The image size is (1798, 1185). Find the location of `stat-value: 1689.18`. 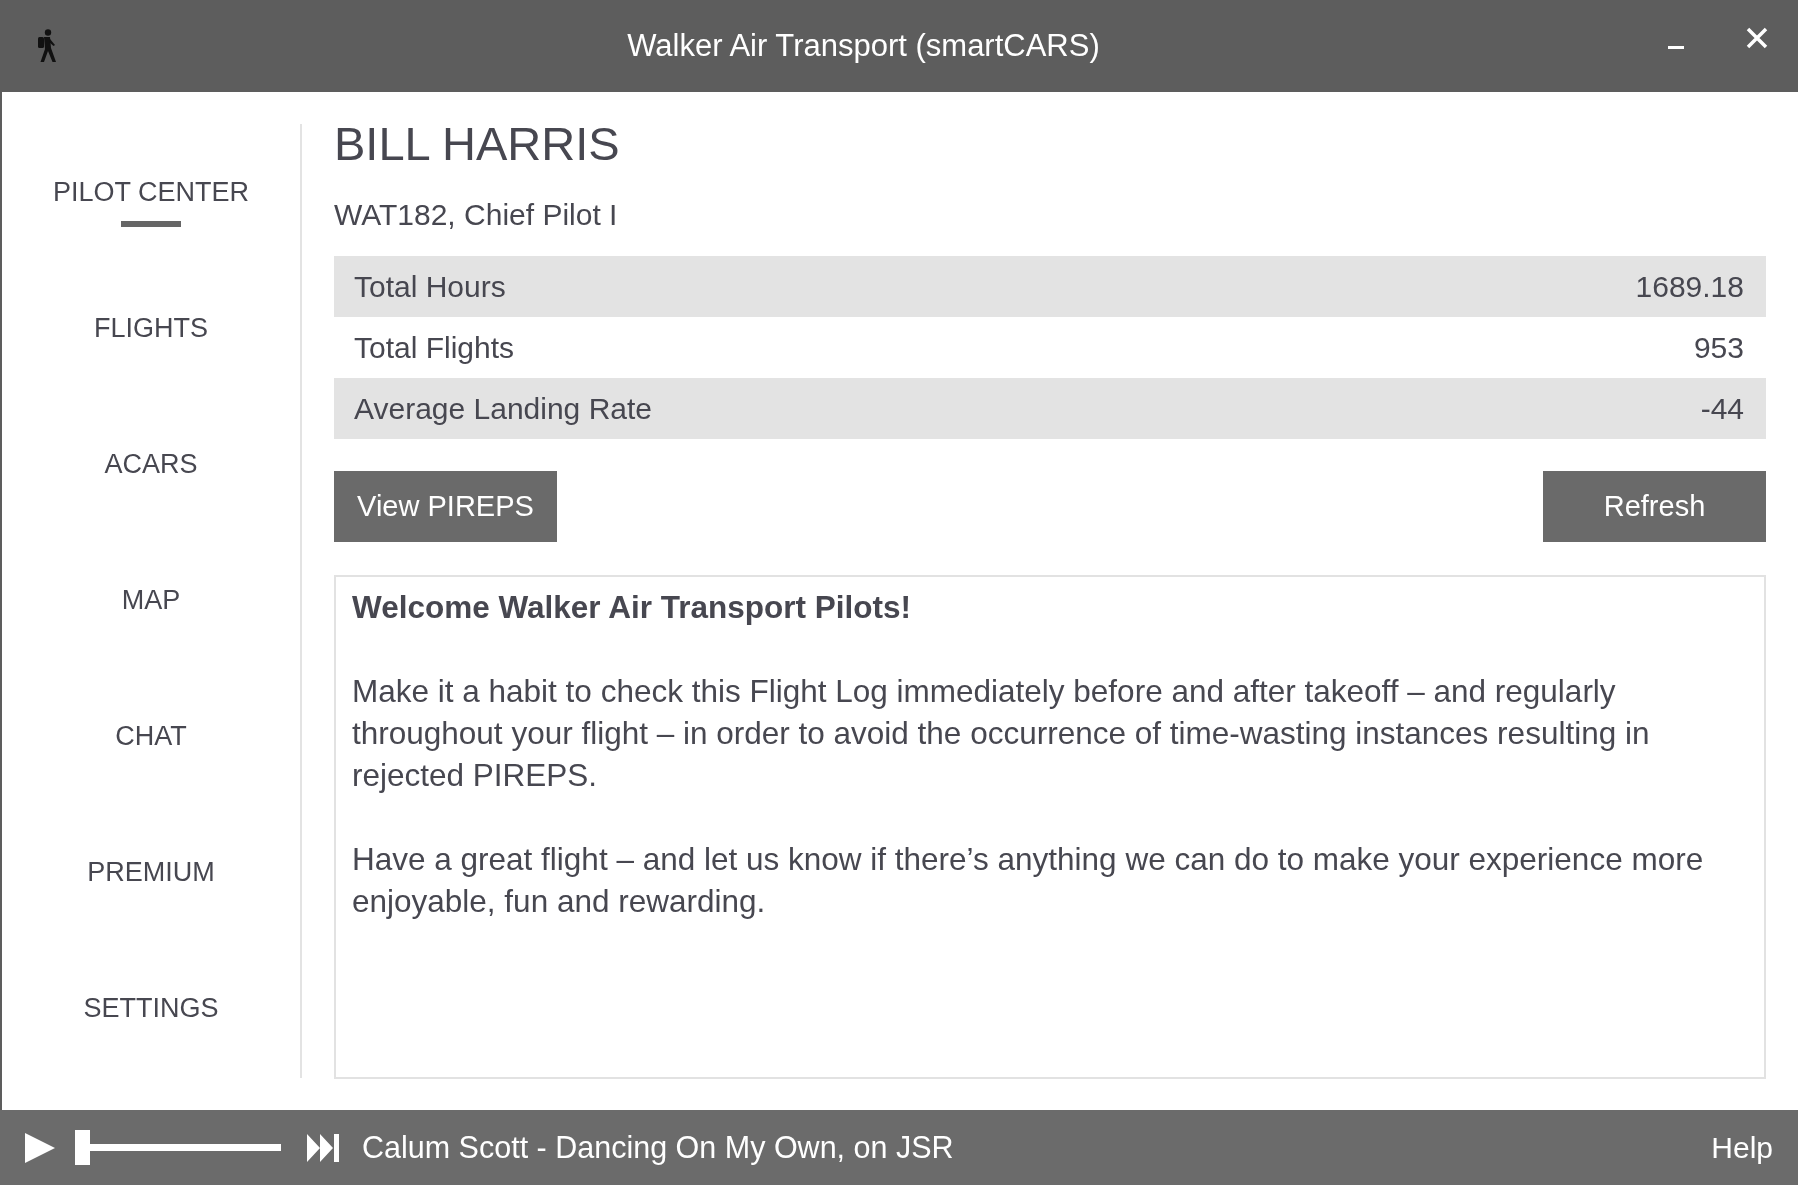

stat-value: 1689.18 is located at coordinates (1689, 286).